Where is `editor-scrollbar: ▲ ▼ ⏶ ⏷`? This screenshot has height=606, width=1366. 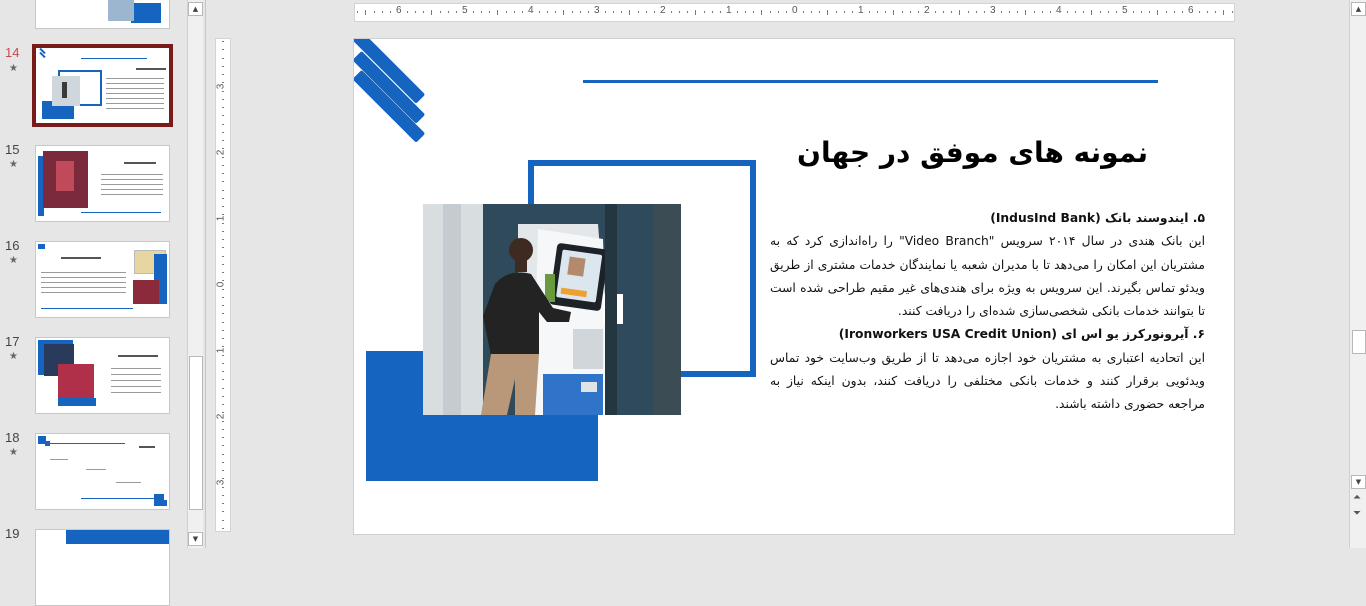 editor-scrollbar: ▲ ▼ ⏶ ⏷ is located at coordinates (1357, 274).